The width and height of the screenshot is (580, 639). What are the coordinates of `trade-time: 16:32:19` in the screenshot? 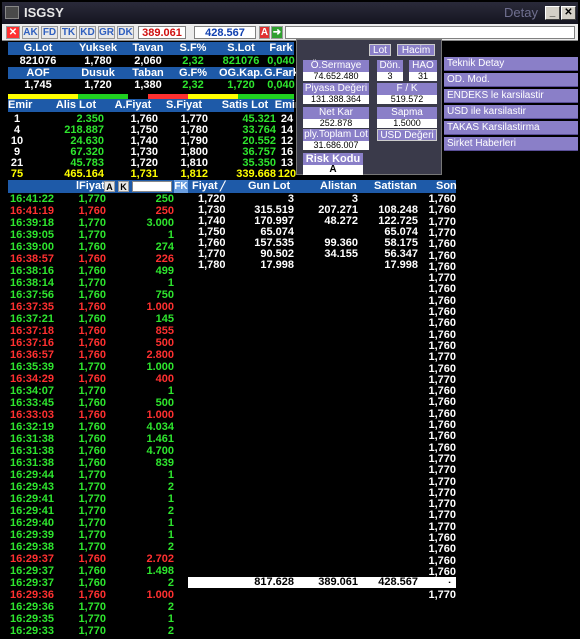 It's located at (32, 427).